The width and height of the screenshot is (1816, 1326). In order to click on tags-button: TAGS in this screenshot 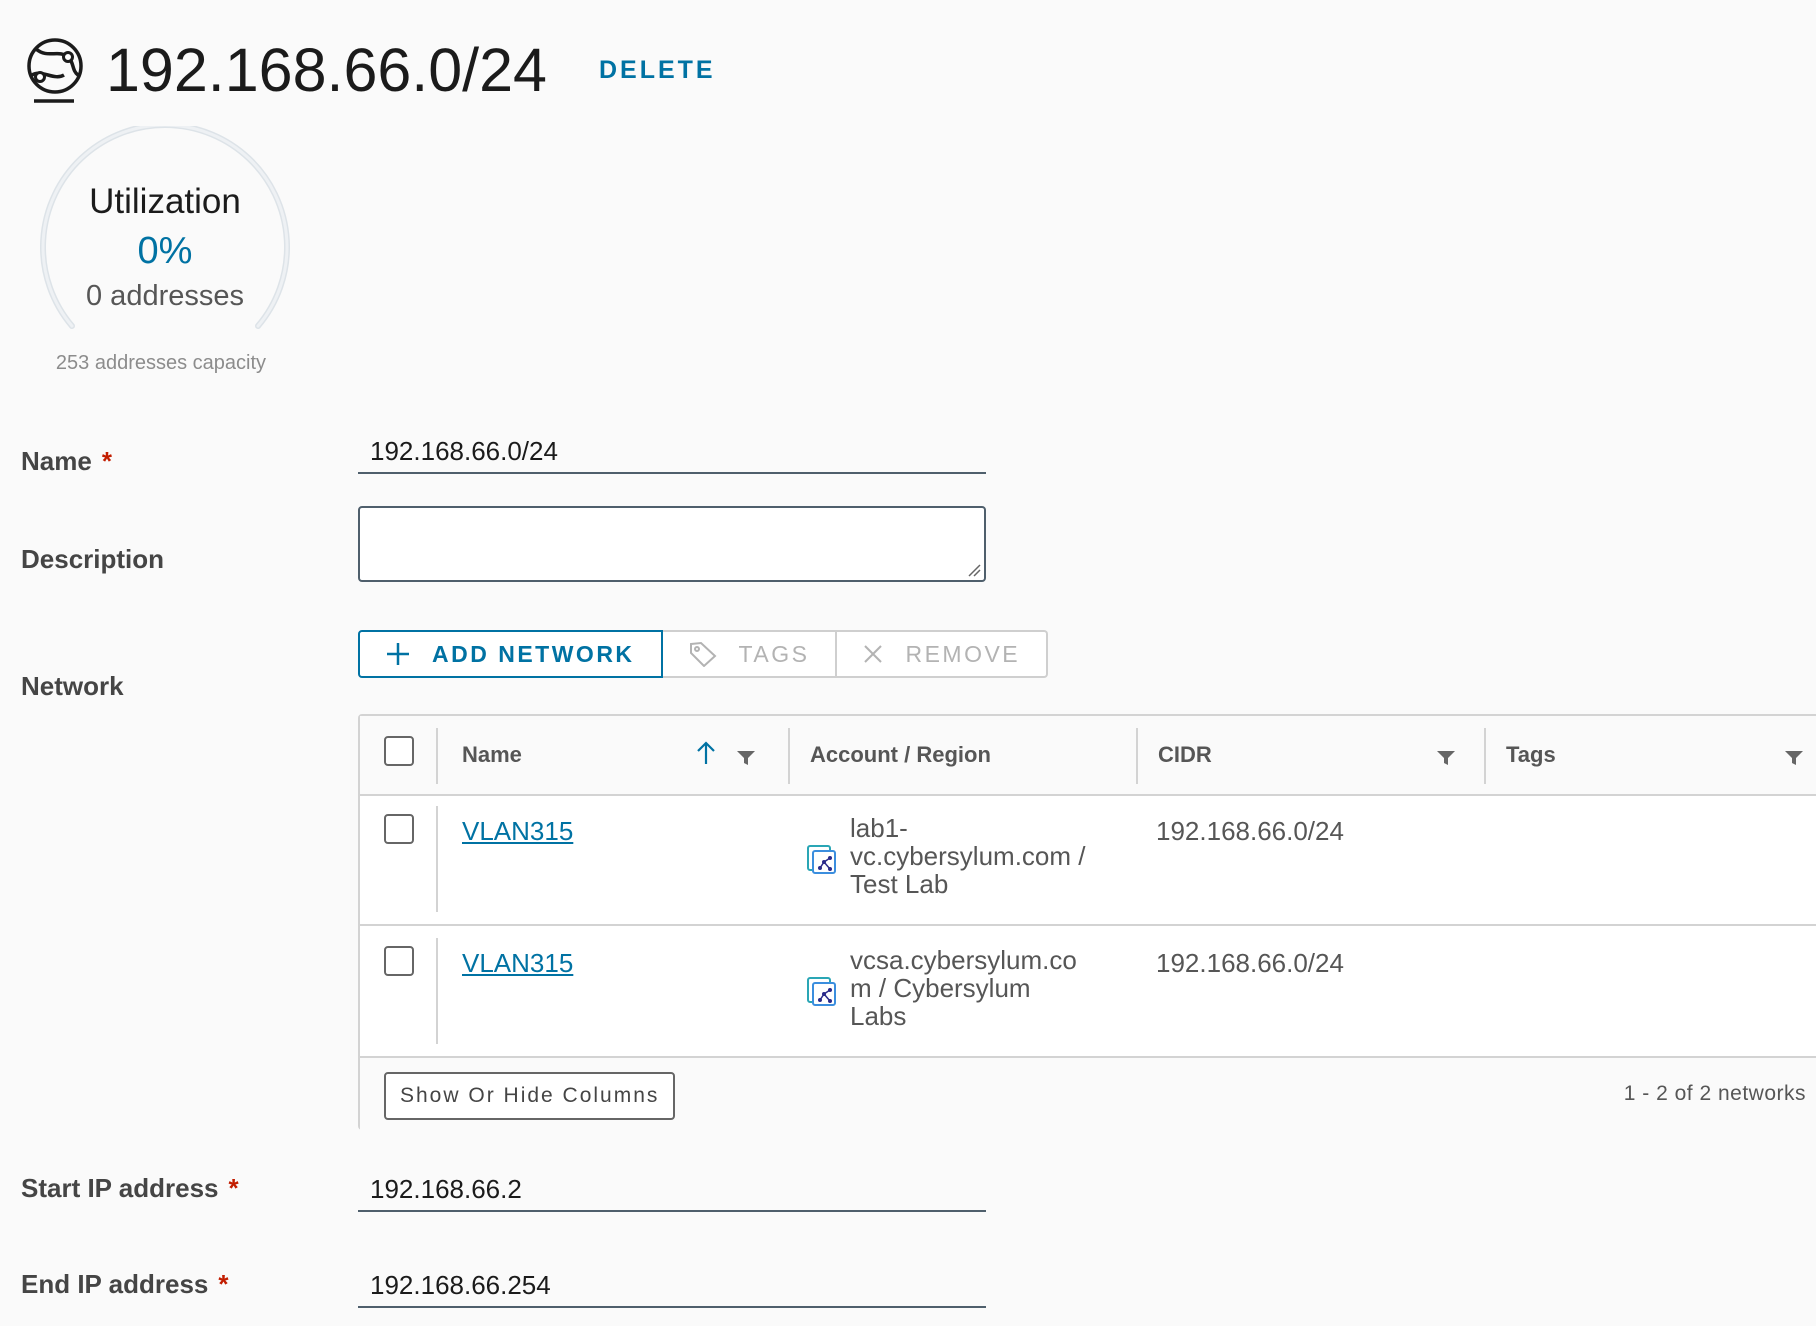, I will do `click(750, 654)`.